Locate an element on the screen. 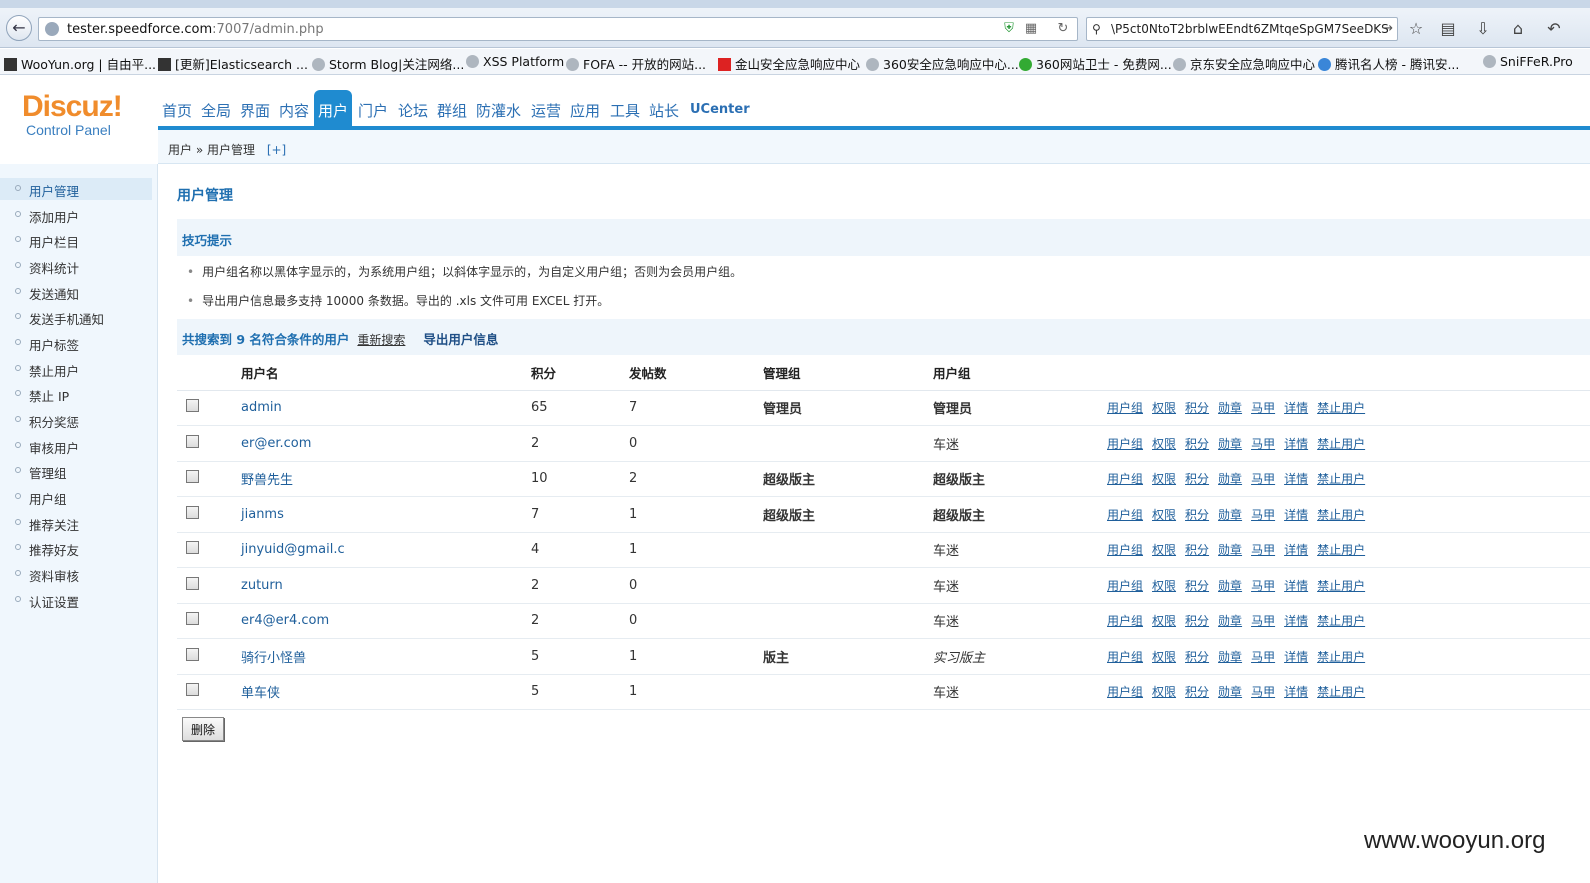  sidebar-item-credit-rewards: 积分奖惩 is located at coordinates (76, 420).